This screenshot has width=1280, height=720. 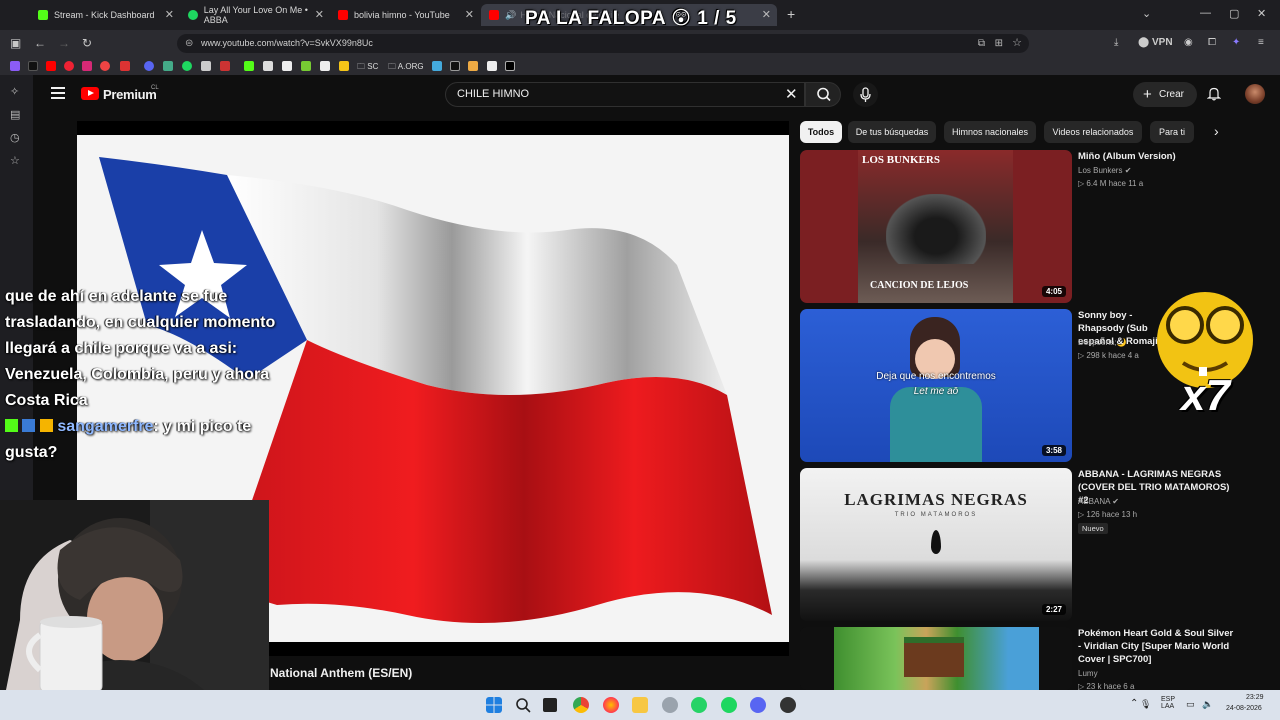 What do you see at coordinates (255, 15) in the screenshot?
I see `tab-spotify: Lay All Your Love On Me • ABBA ✕` at bounding box center [255, 15].